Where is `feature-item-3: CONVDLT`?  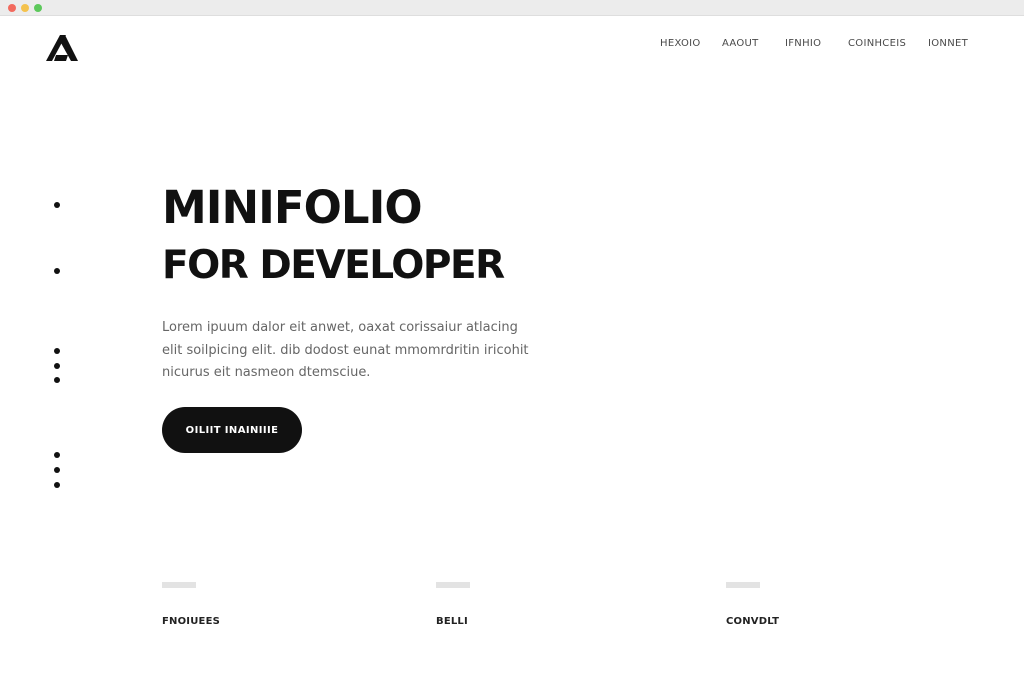
feature-item-3: CONVDLT is located at coordinates (752, 604).